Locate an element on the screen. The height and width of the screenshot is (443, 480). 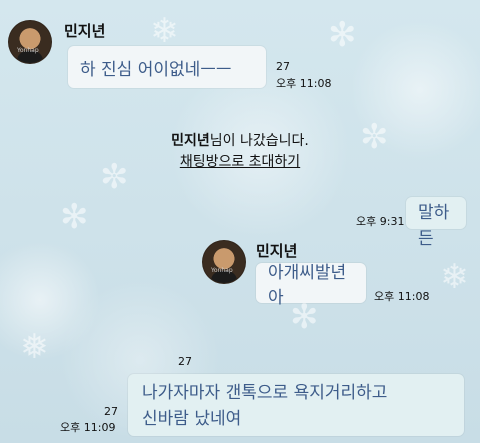
message-text: 하 진심 어이없네ㅡㅡ is located at coordinates (156, 69).